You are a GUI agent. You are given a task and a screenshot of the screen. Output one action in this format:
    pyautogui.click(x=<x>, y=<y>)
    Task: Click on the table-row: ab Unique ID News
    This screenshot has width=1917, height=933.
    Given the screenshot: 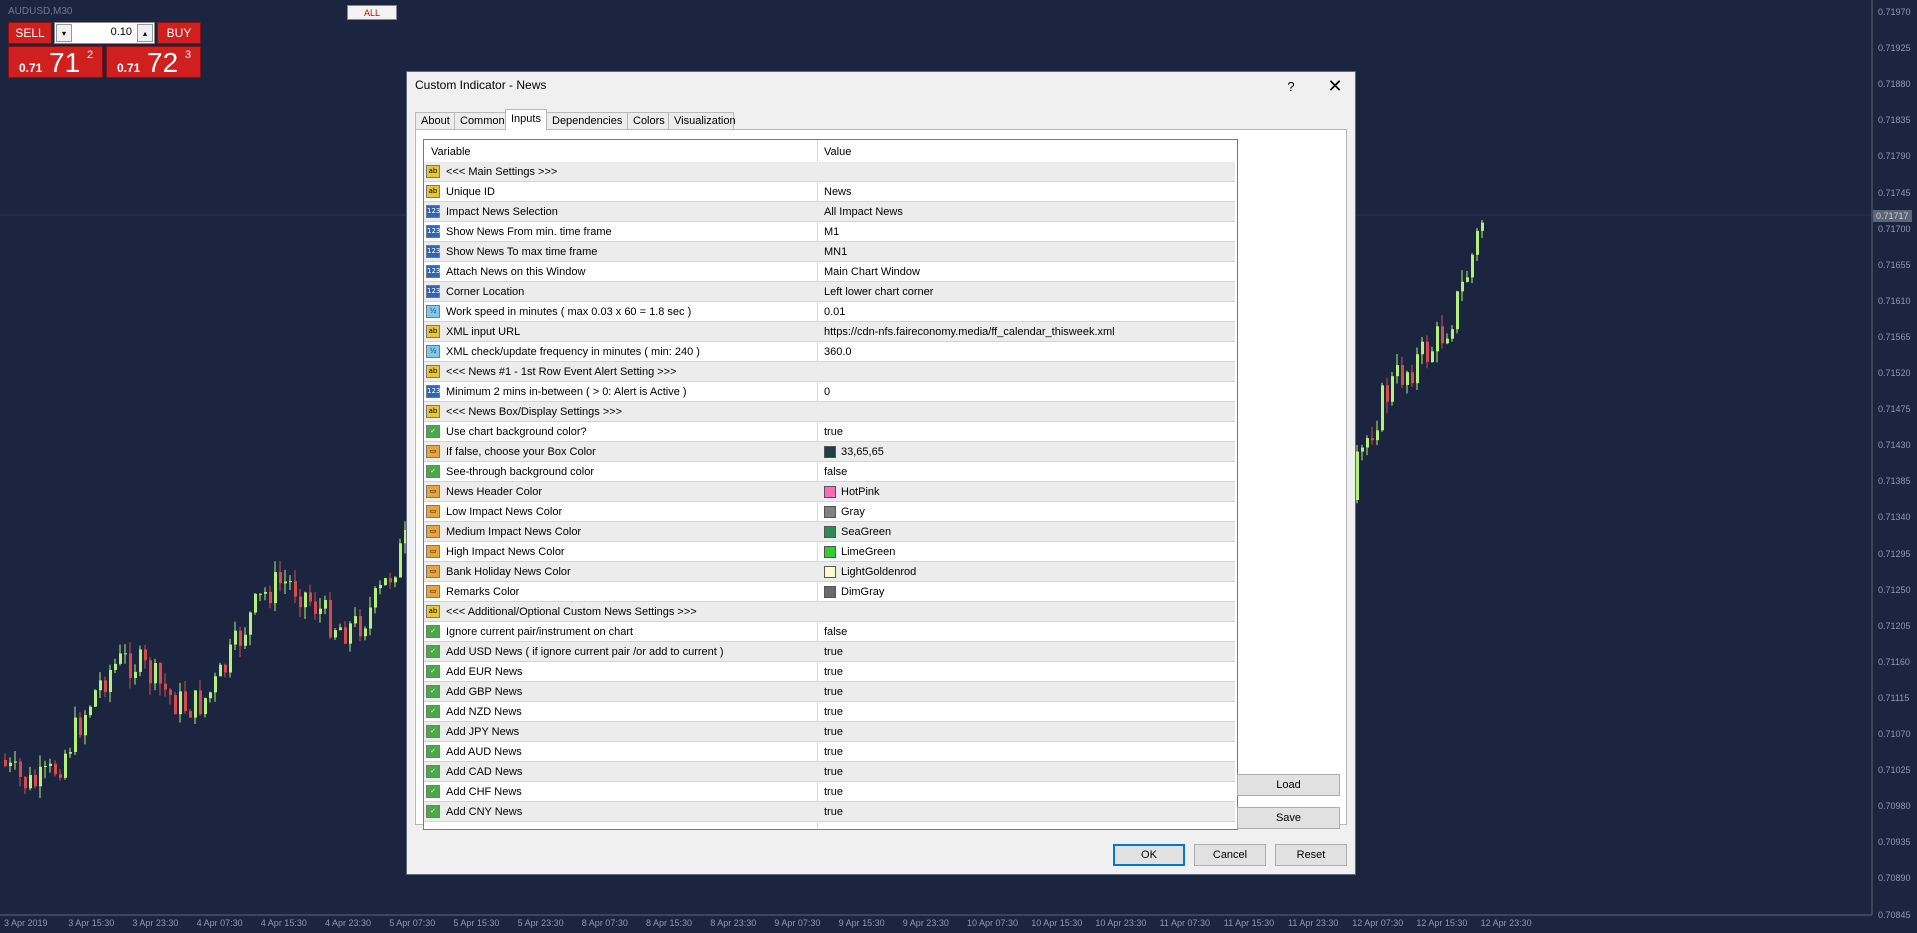 What is the action you would take?
    pyautogui.click(x=829, y=192)
    